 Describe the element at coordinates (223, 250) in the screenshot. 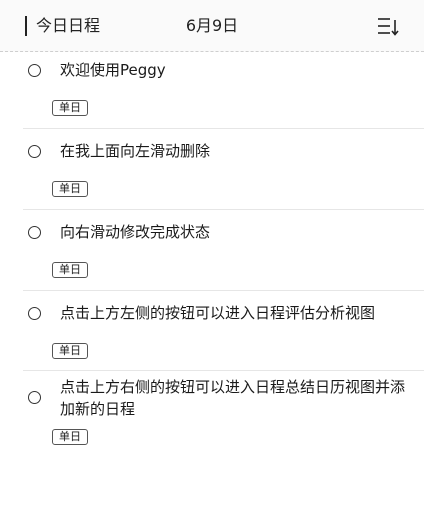

I see `schedule-item: 向右滑动修改完成状态 单日` at that location.